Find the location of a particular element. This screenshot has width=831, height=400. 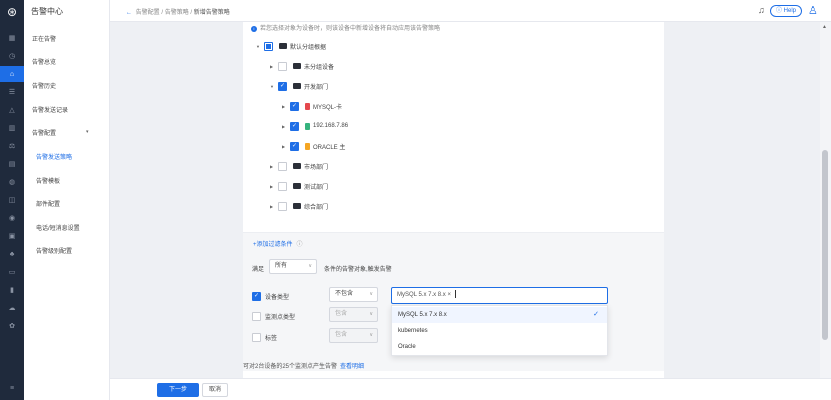

tree-node-label: MYSQL-卡 is located at coordinates (328, 107).